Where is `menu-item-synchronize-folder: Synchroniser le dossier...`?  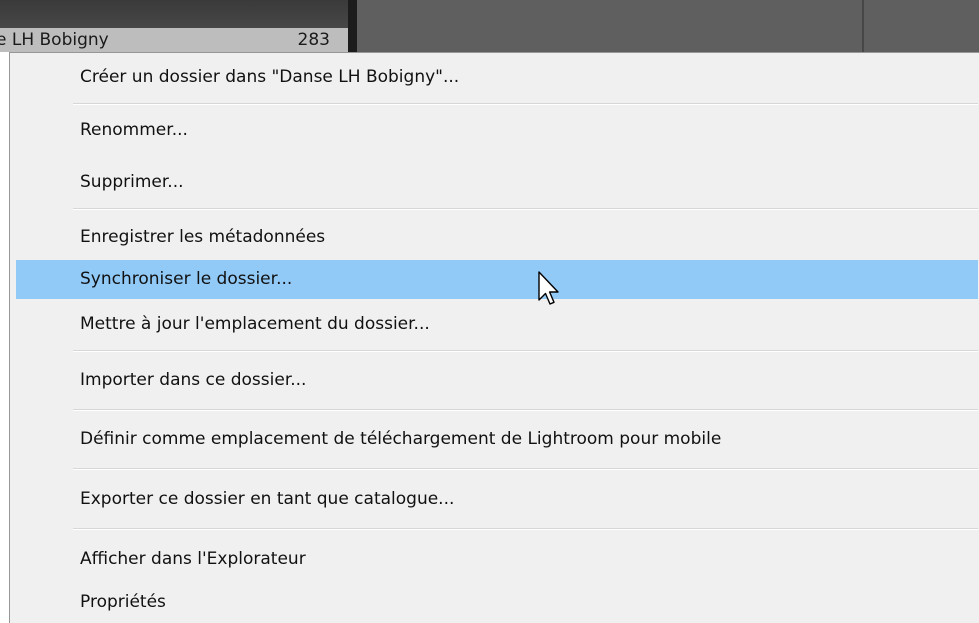
menu-item-synchronize-folder: Synchroniser le dossier... is located at coordinates (497, 279).